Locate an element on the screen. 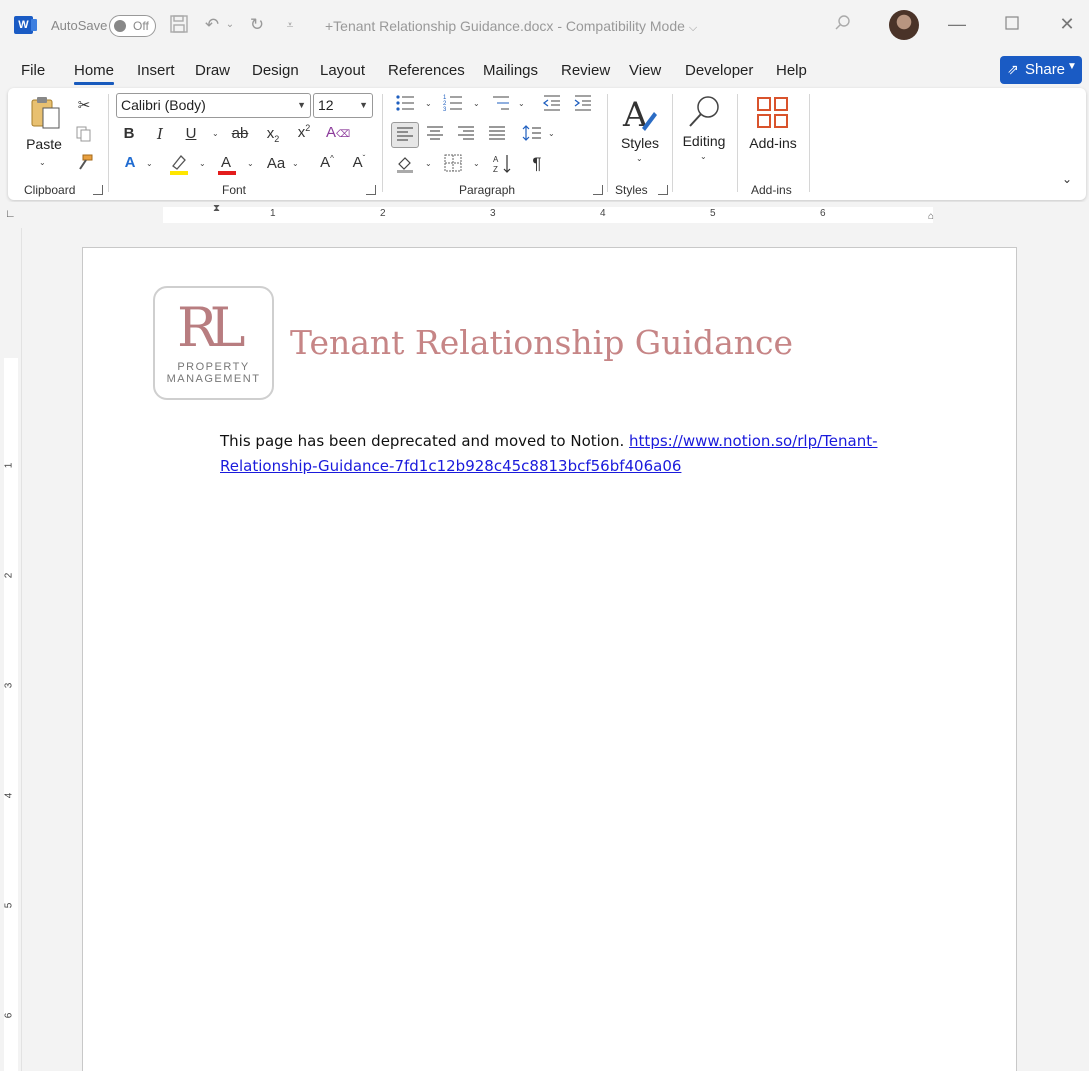  numbering-icon: 123 is located at coordinates (453, 105).